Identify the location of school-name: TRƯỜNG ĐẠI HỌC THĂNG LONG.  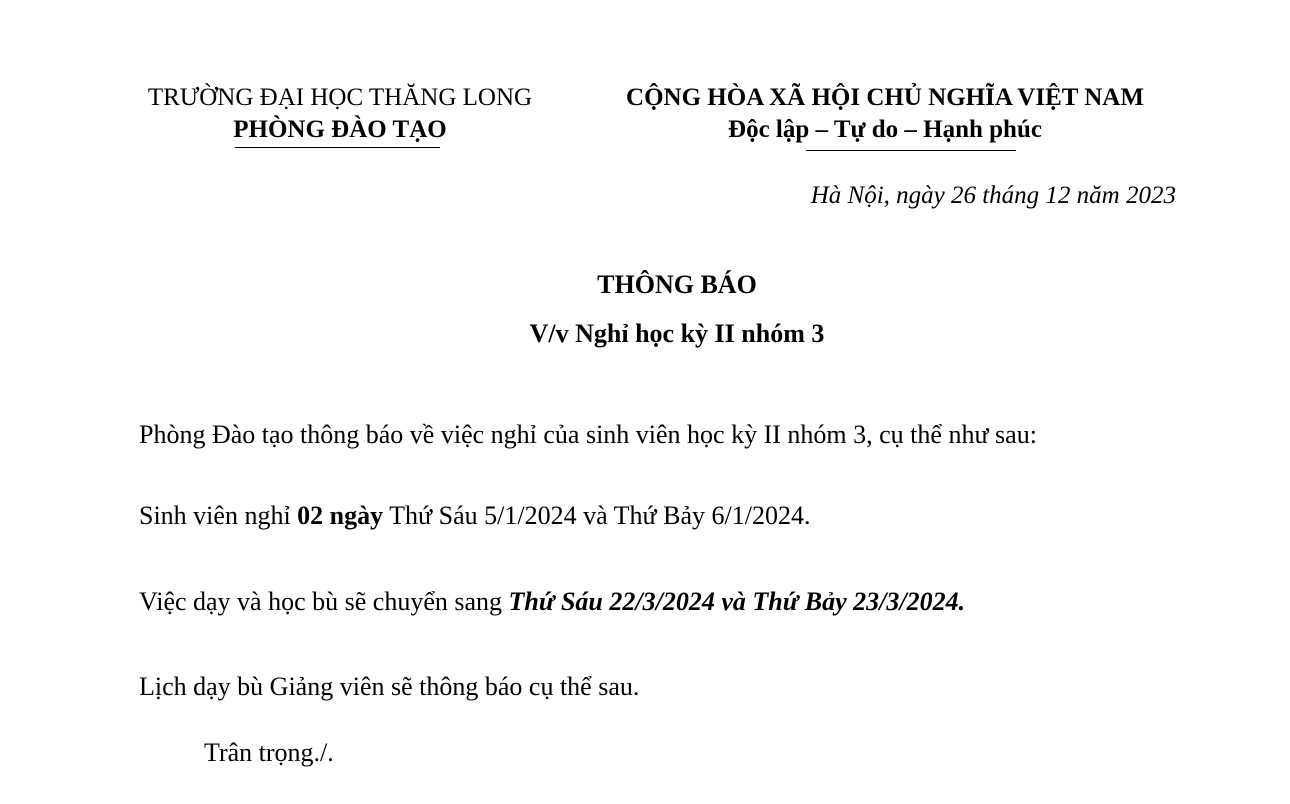
(340, 97).